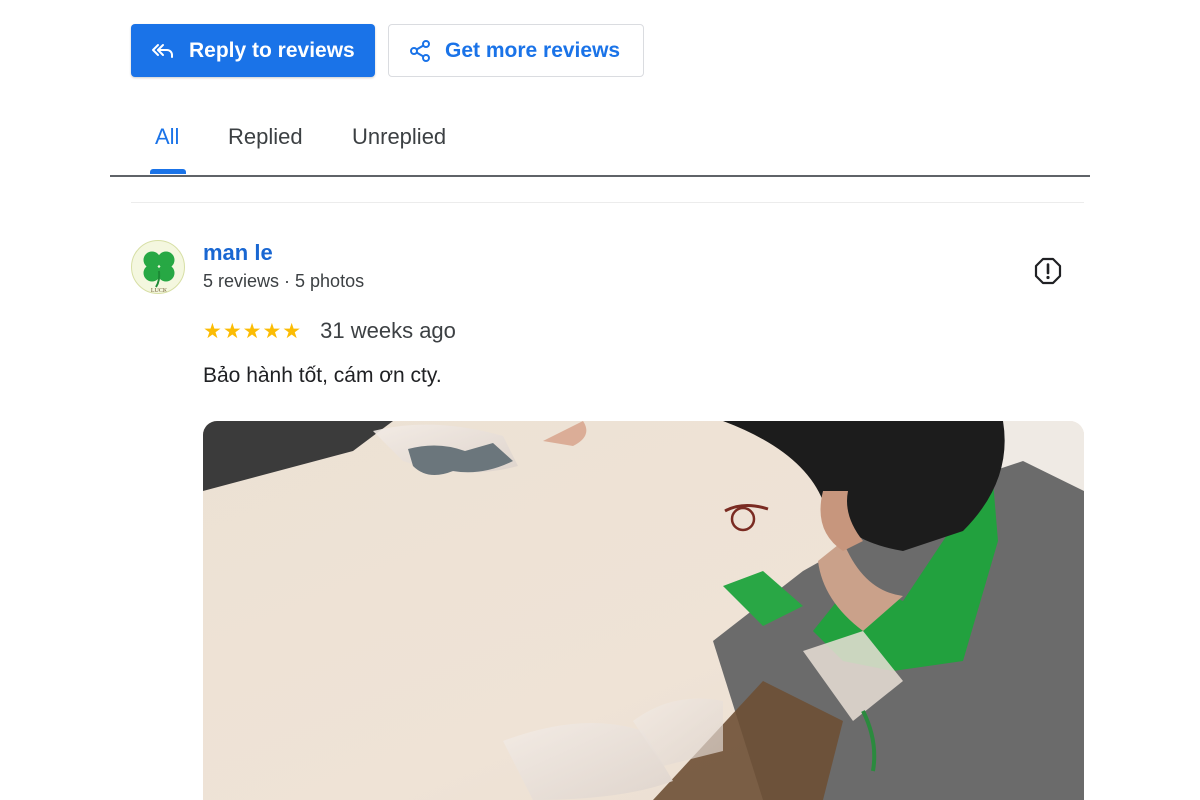 This screenshot has height=800, width=1200. I want to click on avatar-logo-text: LUCK, so click(159, 291).